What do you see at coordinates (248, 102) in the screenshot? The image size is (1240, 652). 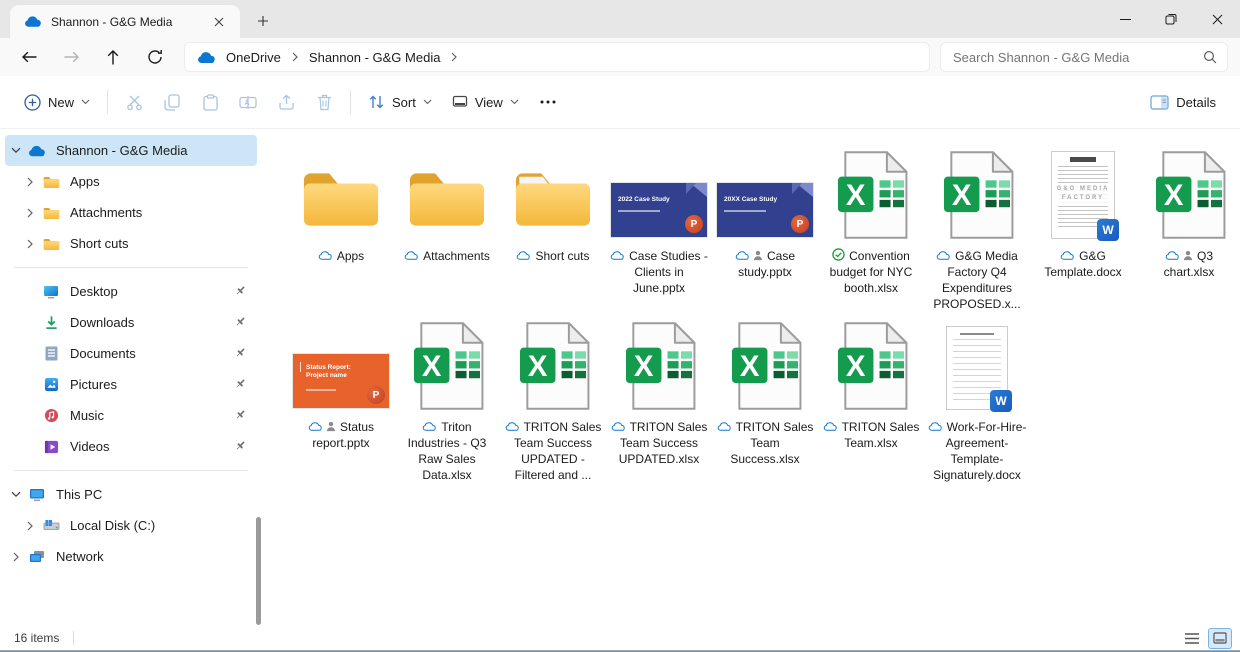 I see `rename-button` at bounding box center [248, 102].